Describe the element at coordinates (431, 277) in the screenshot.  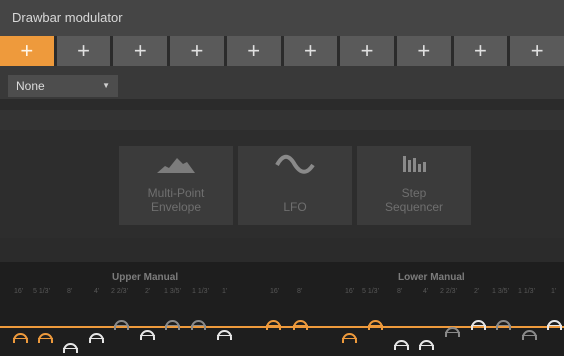
I see `lower-manual-label: Lower Manual` at that location.